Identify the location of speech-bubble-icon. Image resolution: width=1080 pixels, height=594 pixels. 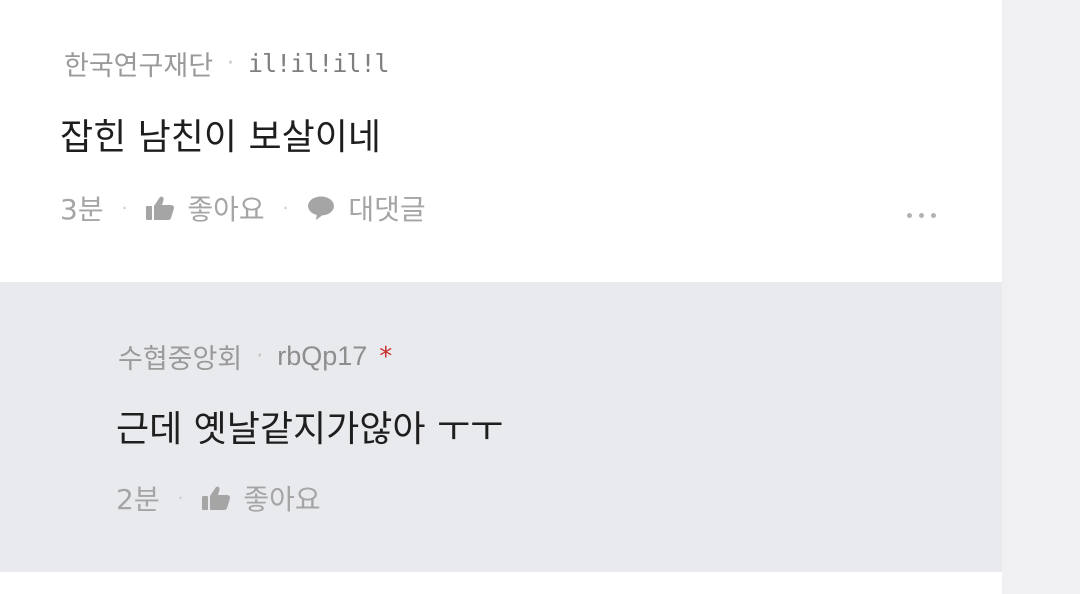
(321, 208).